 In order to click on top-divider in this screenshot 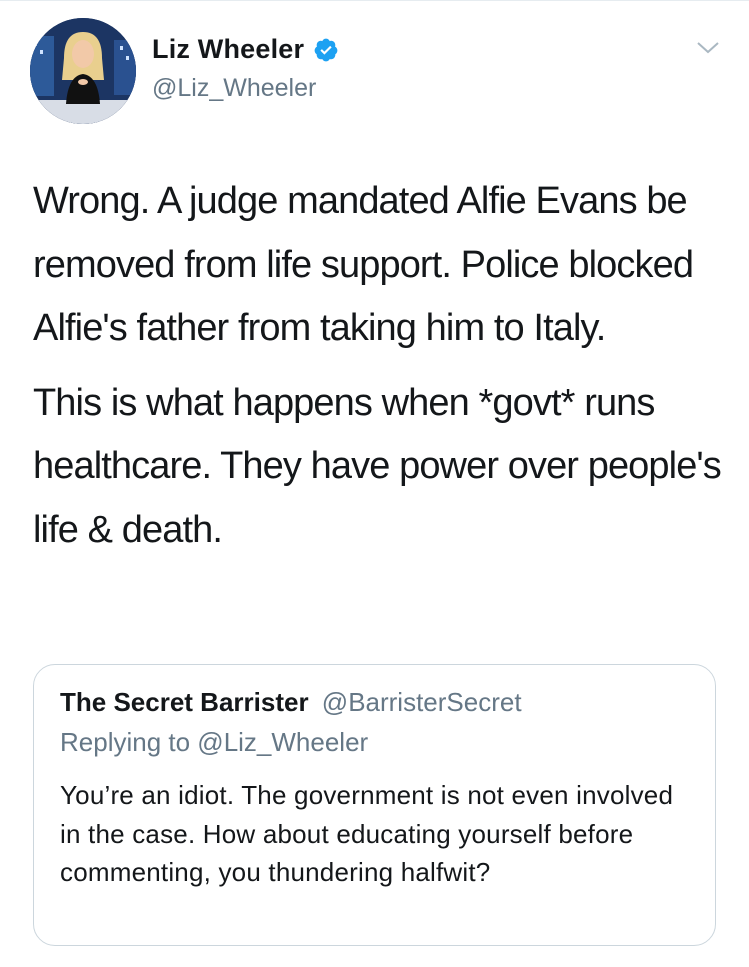, I will do `click(374, 0)`.